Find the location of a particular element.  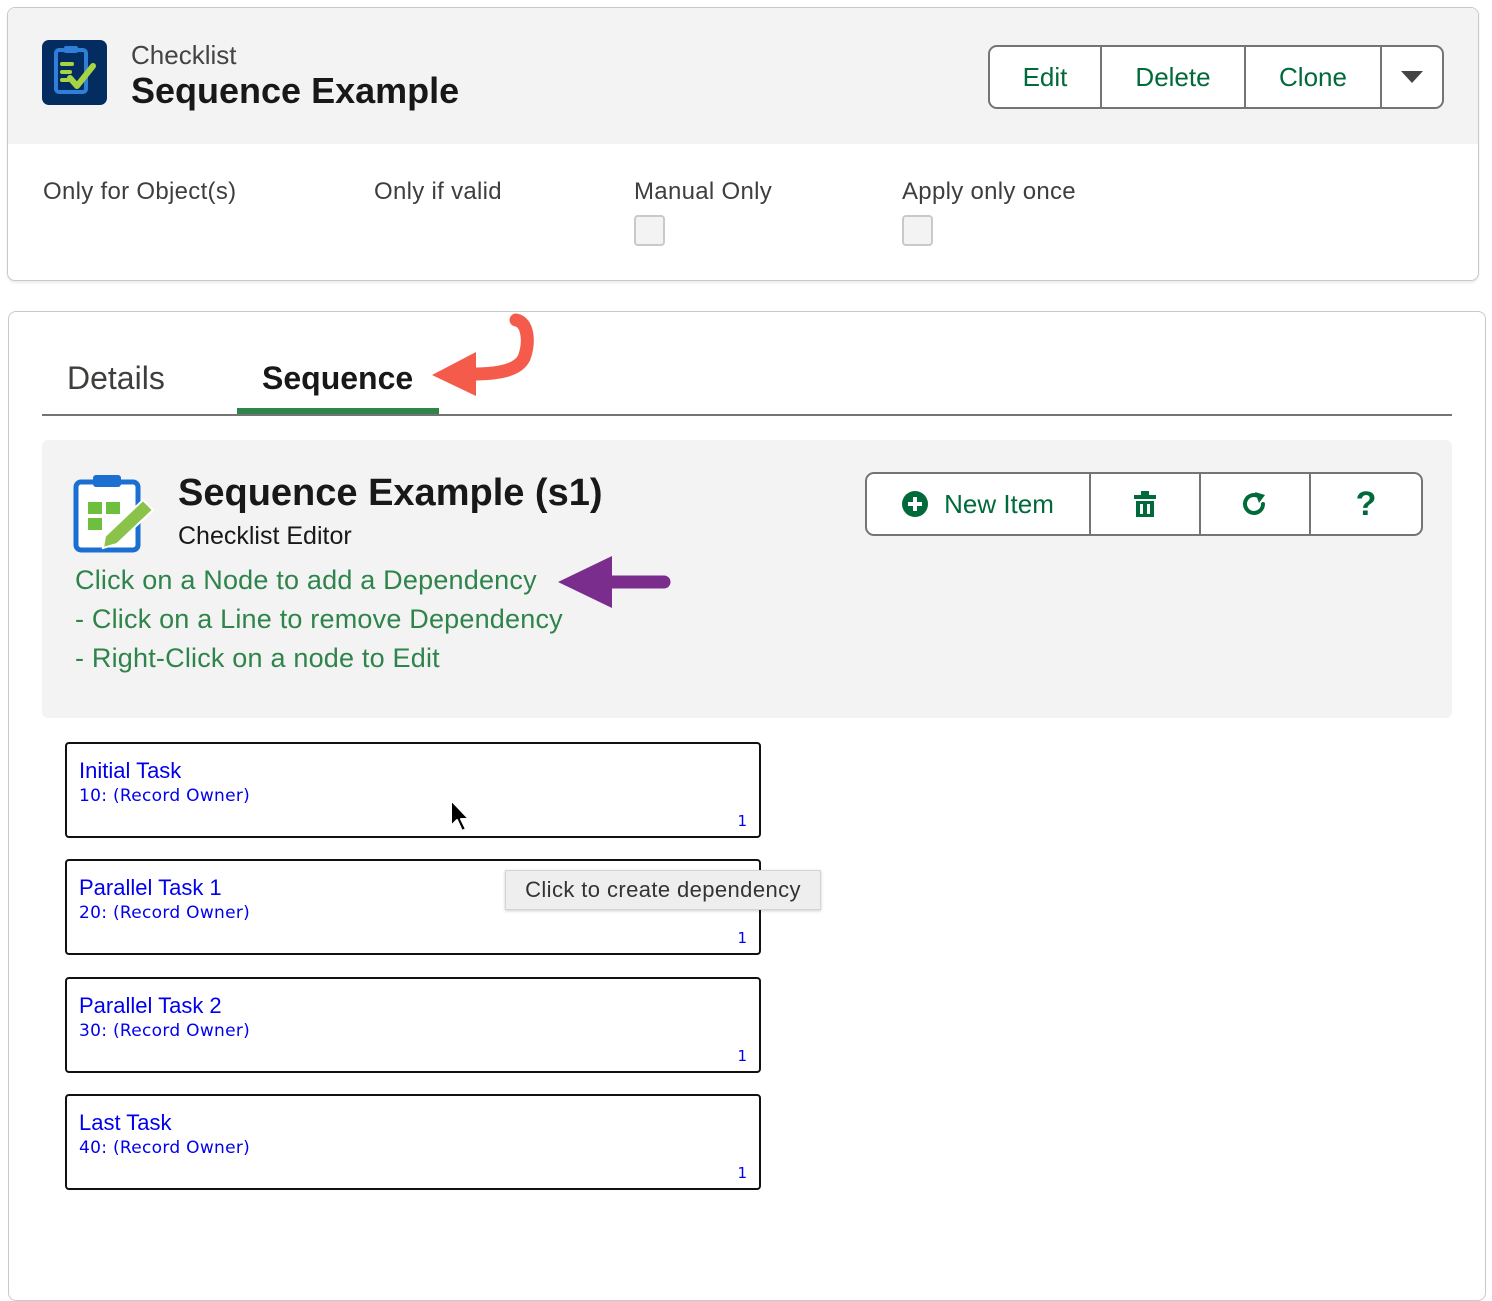

tab-sequence: Sequence is located at coordinates (337, 378).